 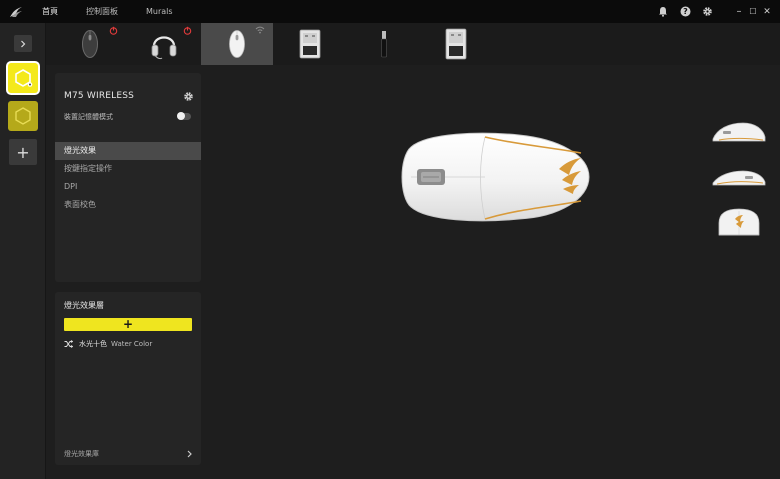 I want to click on memory-mode-label: 裝置記憶體模式, so click(x=88, y=117).